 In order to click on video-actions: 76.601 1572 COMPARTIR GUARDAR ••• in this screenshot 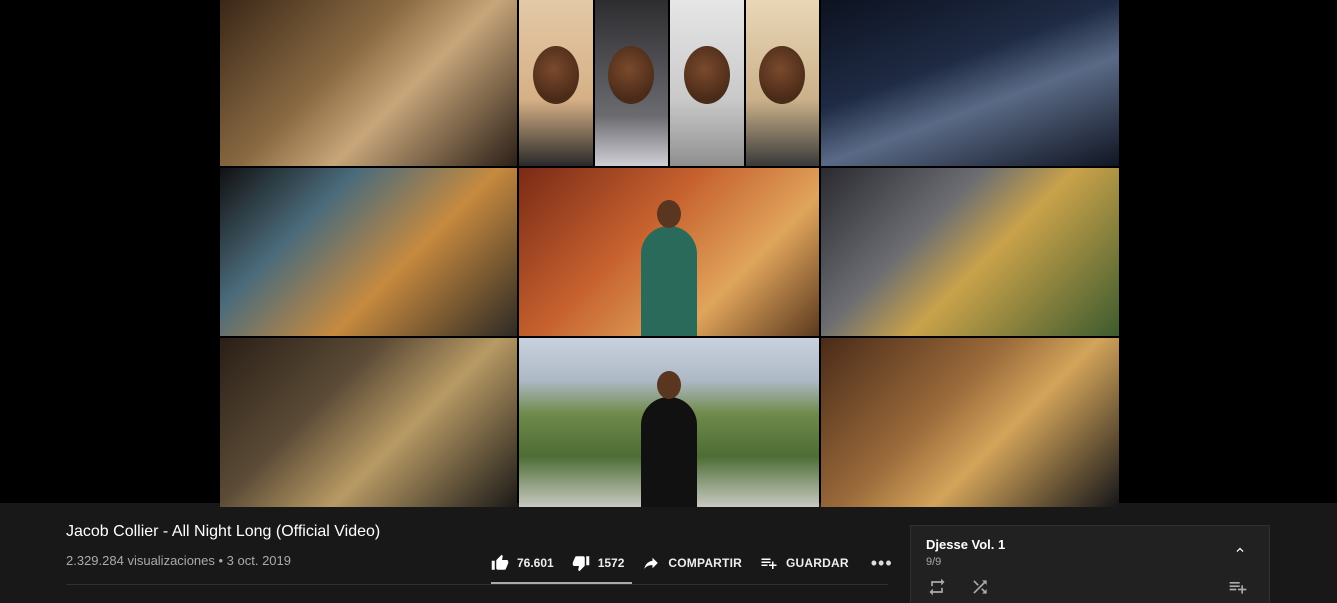, I will do `click(692, 563)`.